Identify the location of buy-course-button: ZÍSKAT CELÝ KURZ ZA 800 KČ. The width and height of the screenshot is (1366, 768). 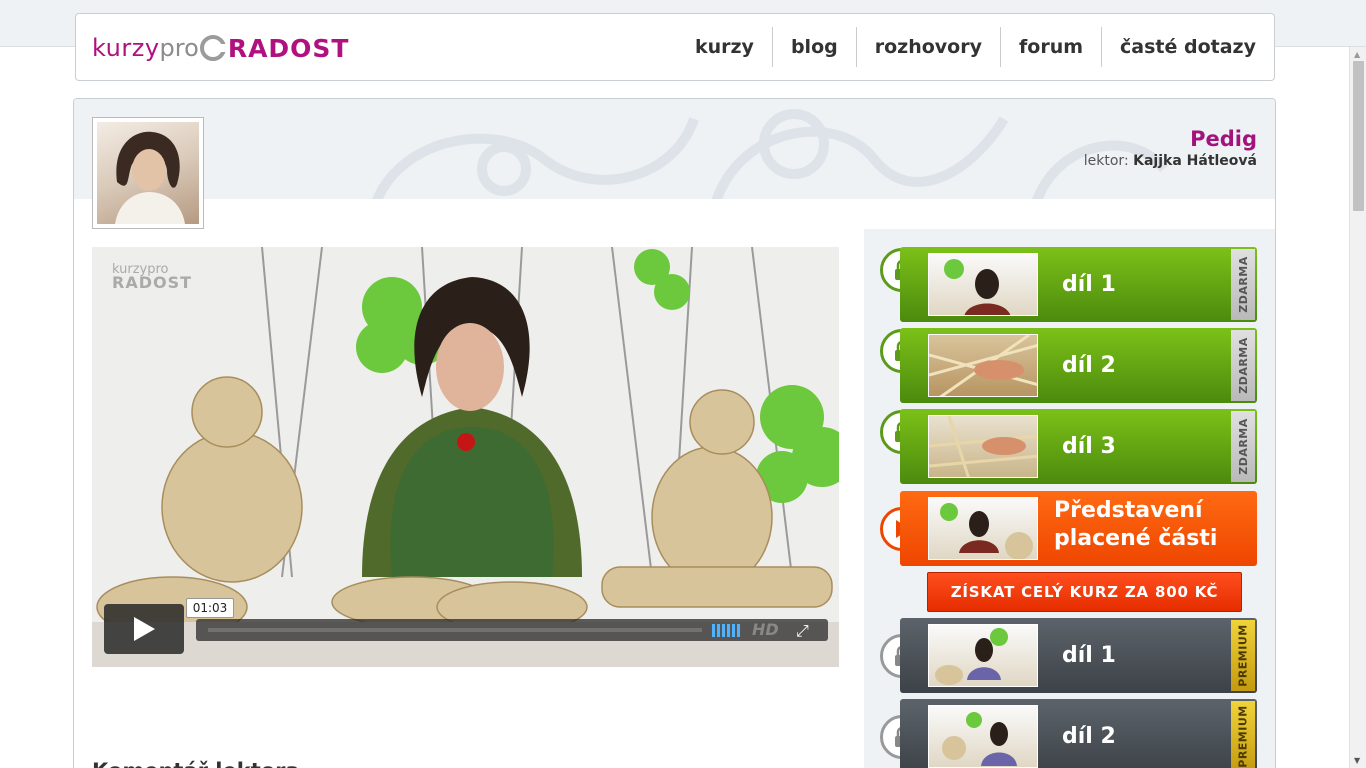
(1084, 592).